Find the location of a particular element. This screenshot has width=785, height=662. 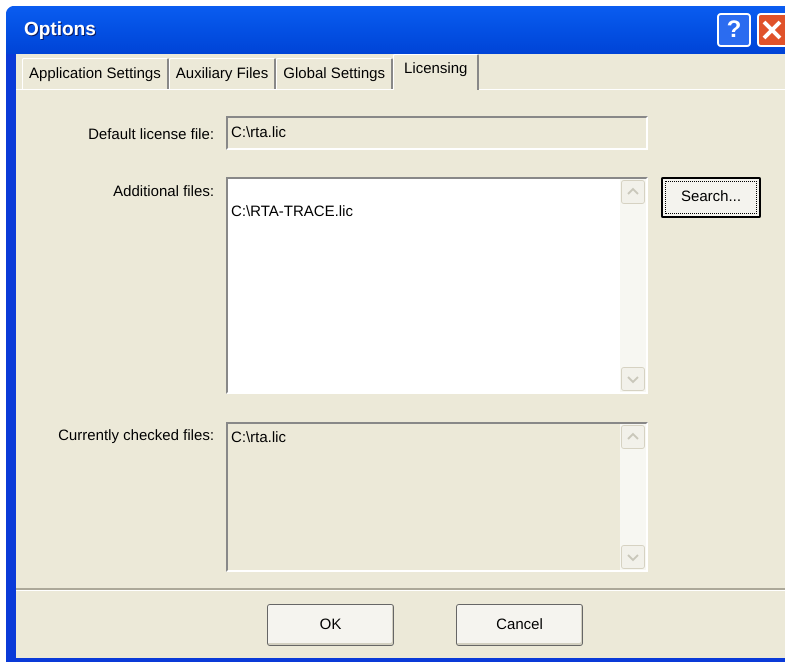

list-item: C:\RTA-TRACE.lic is located at coordinates (424, 212).